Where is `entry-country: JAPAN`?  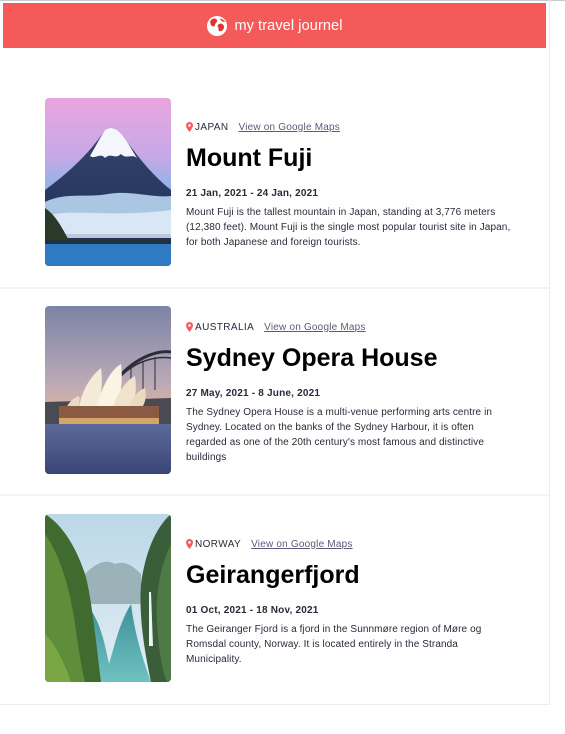
entry-country: JAPAN is located at coordinates (212, 127).